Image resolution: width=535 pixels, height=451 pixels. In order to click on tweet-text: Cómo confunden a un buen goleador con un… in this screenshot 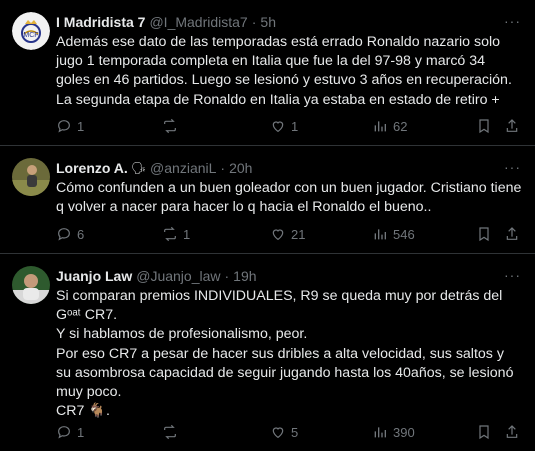, I will do `click(289, 198)`.